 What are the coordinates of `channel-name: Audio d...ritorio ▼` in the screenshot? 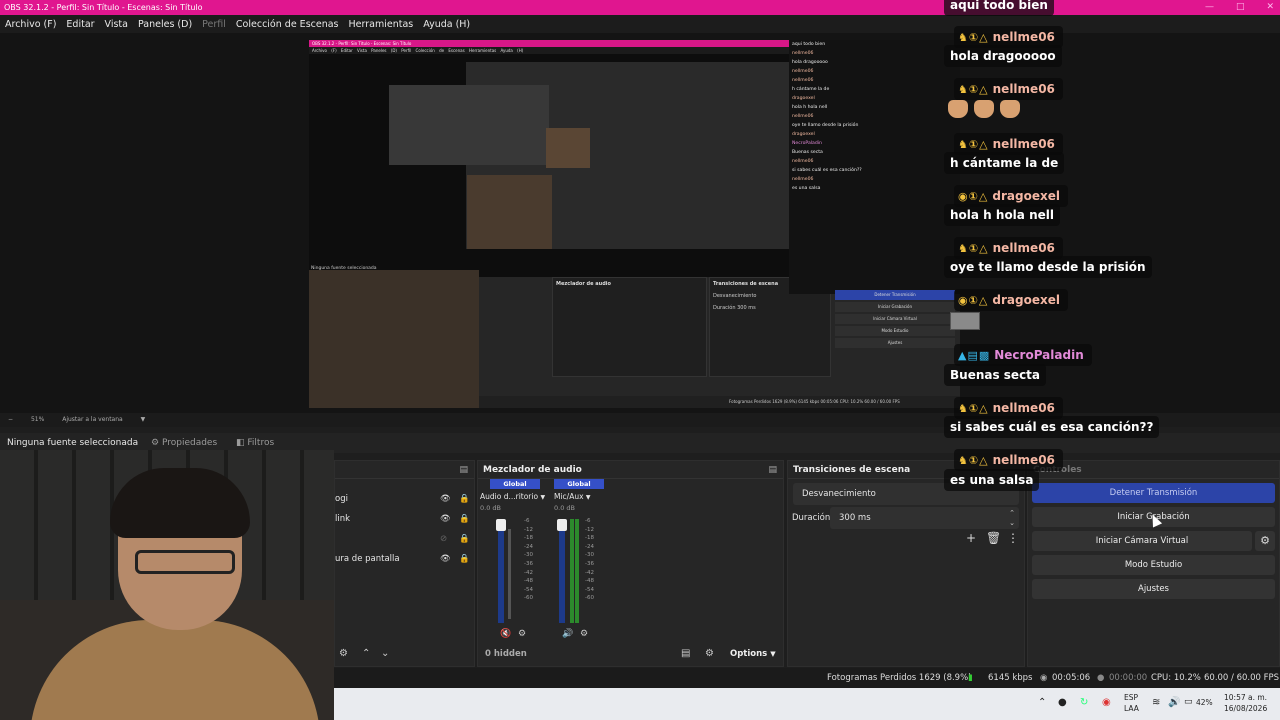 It's located at (516, 496).